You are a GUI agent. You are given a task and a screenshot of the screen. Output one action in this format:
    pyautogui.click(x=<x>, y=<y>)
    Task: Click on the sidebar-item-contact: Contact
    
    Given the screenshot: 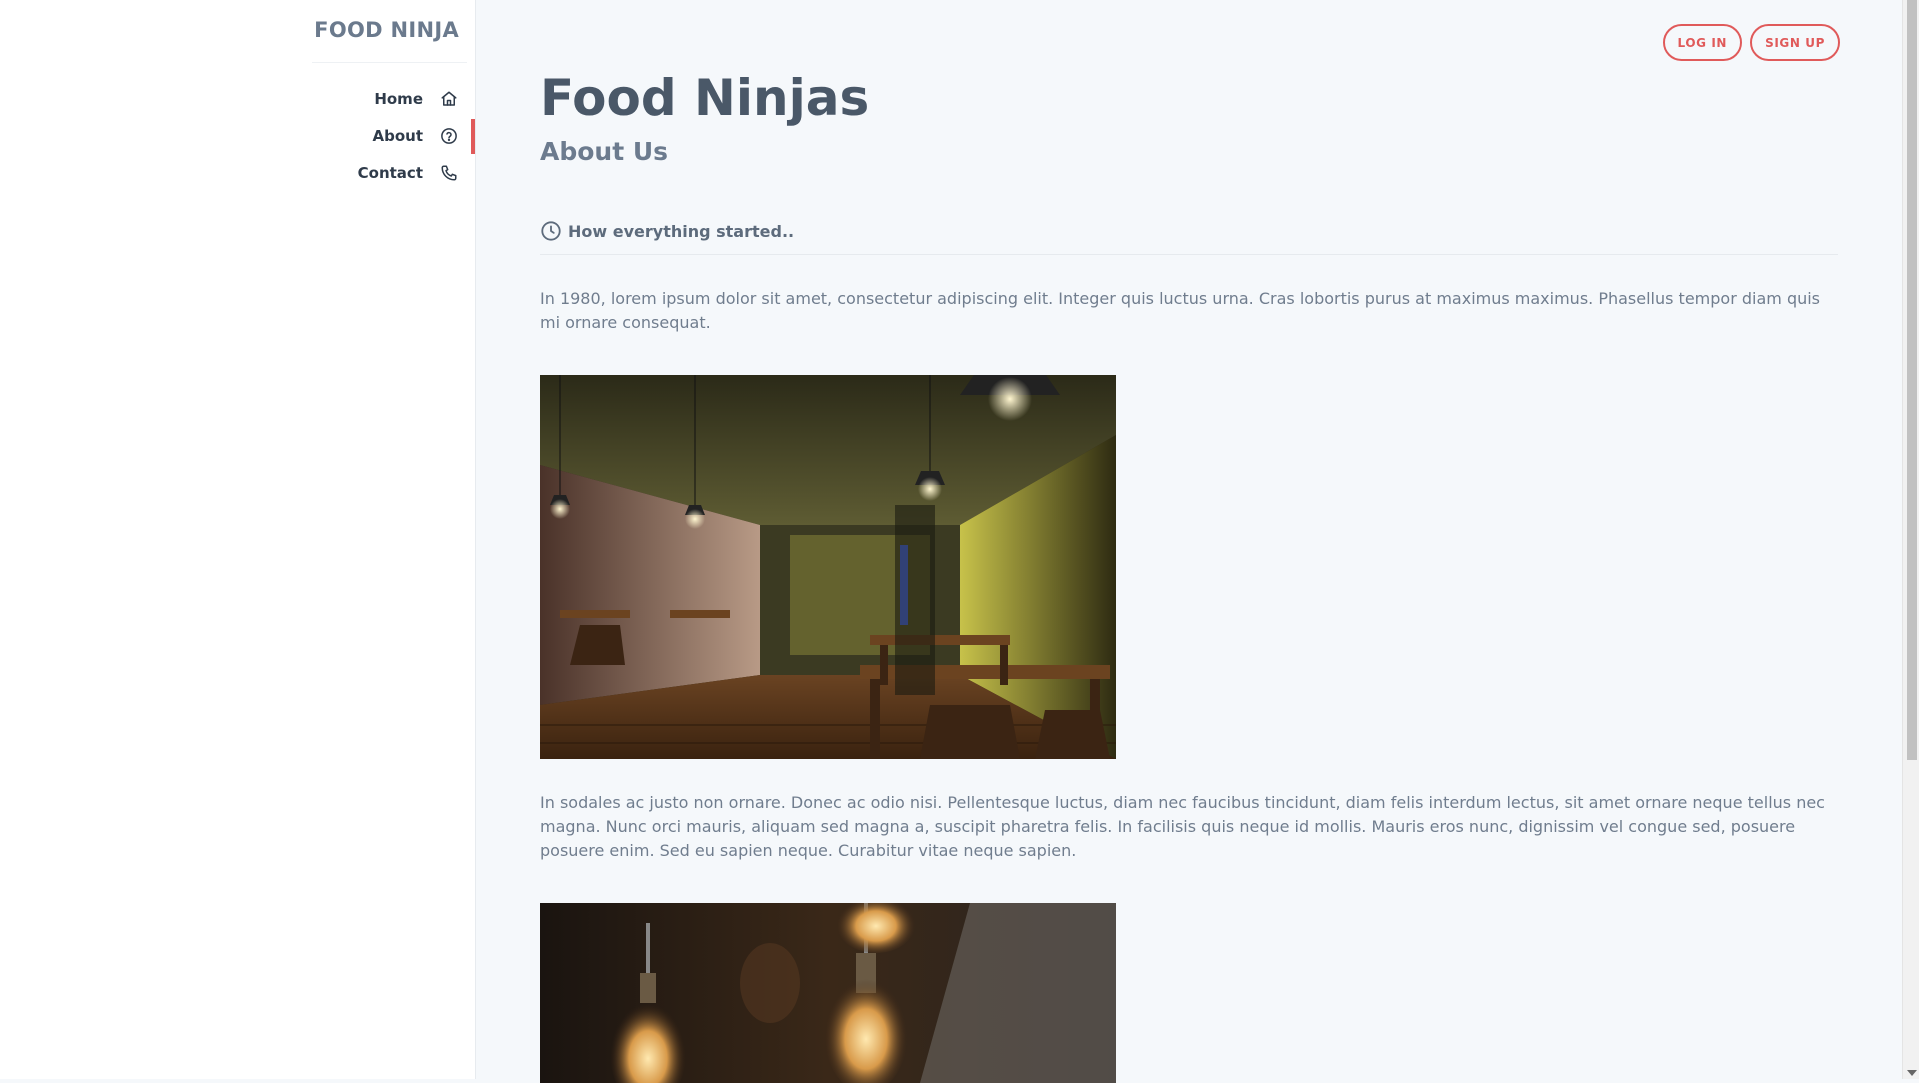 What is the action you would take?
    pyautogui.click(x=375, y=172)
    